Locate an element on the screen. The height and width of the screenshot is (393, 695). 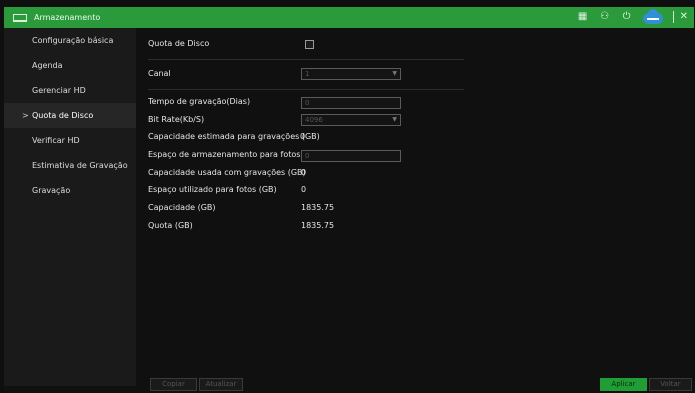
quota-label: Quota de Disco is located at coordinates (179, 43).